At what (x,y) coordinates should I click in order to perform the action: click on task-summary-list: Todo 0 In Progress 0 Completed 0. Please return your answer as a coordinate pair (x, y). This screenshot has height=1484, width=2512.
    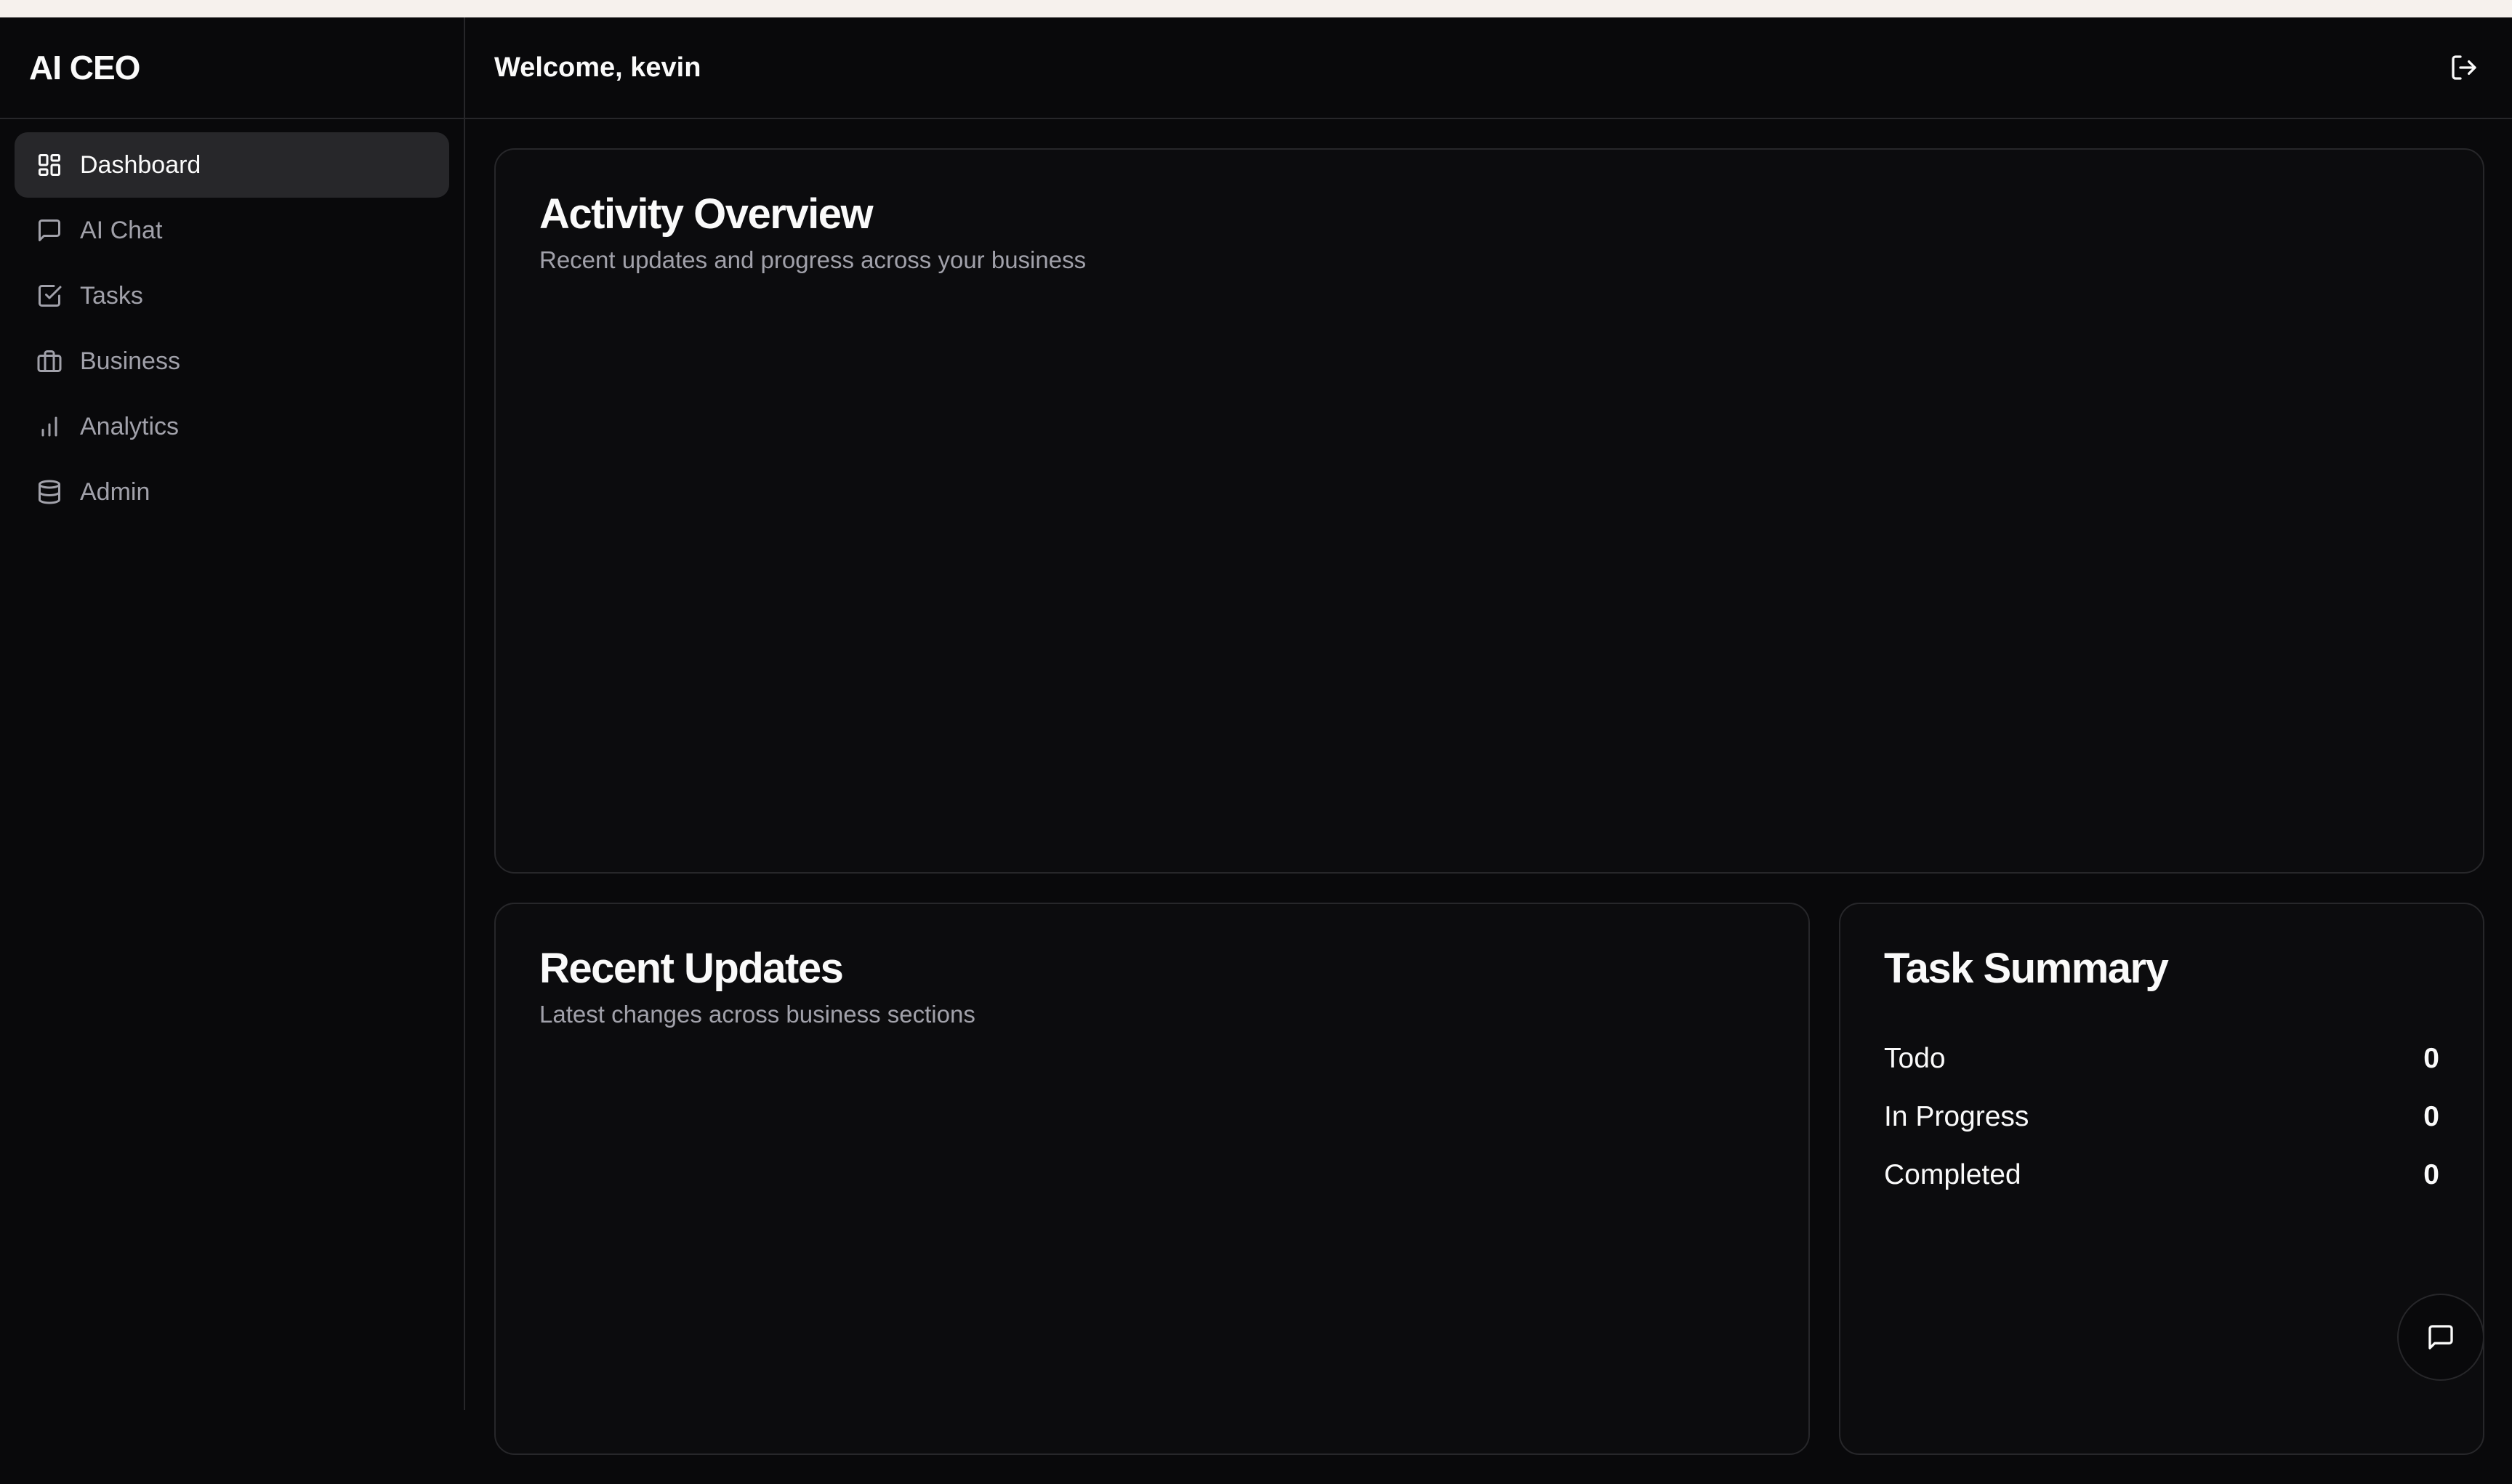
    Looking at the image, I should click on (2161, 1117).